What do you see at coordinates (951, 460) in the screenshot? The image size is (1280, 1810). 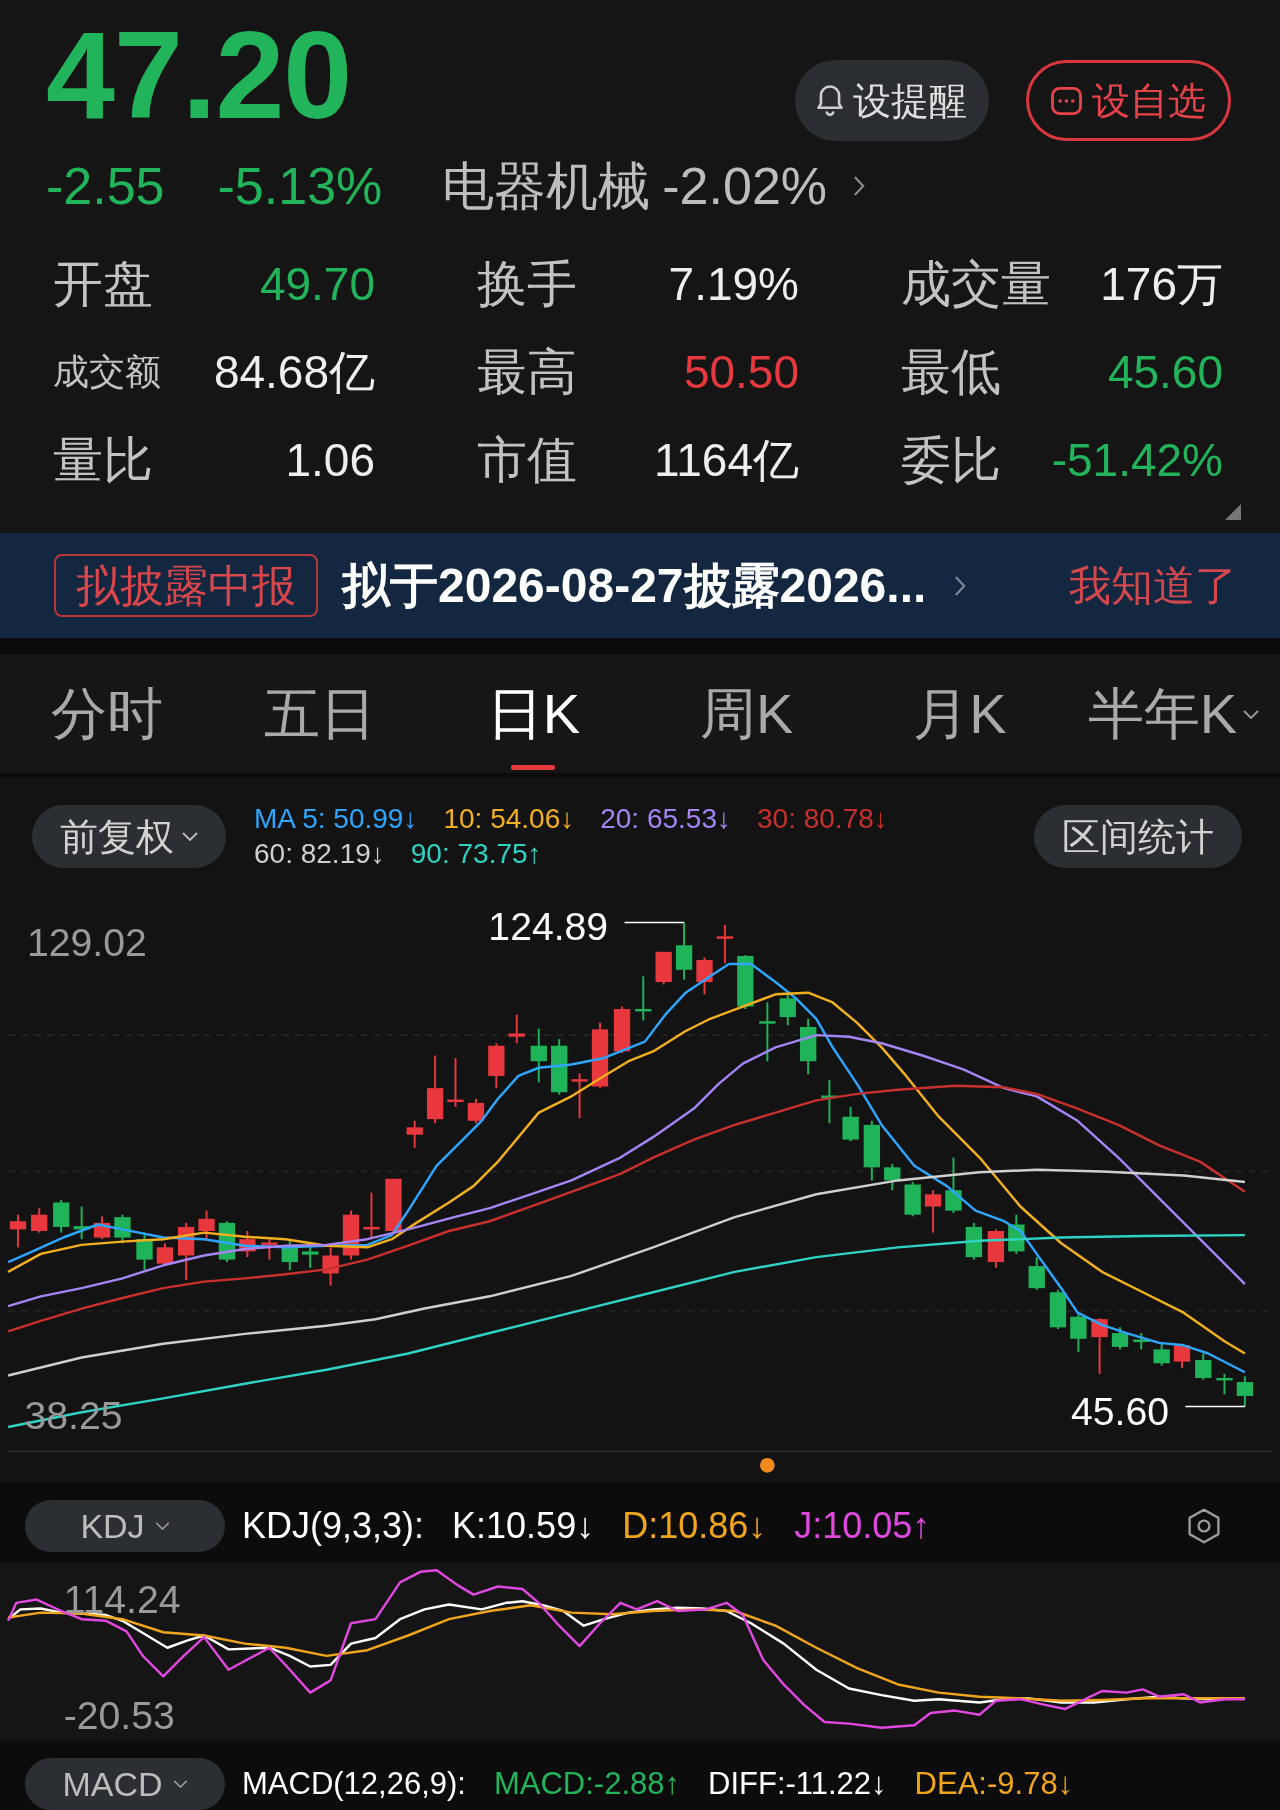 I see `stat-label: 委比` at bounding box center [951, 460].